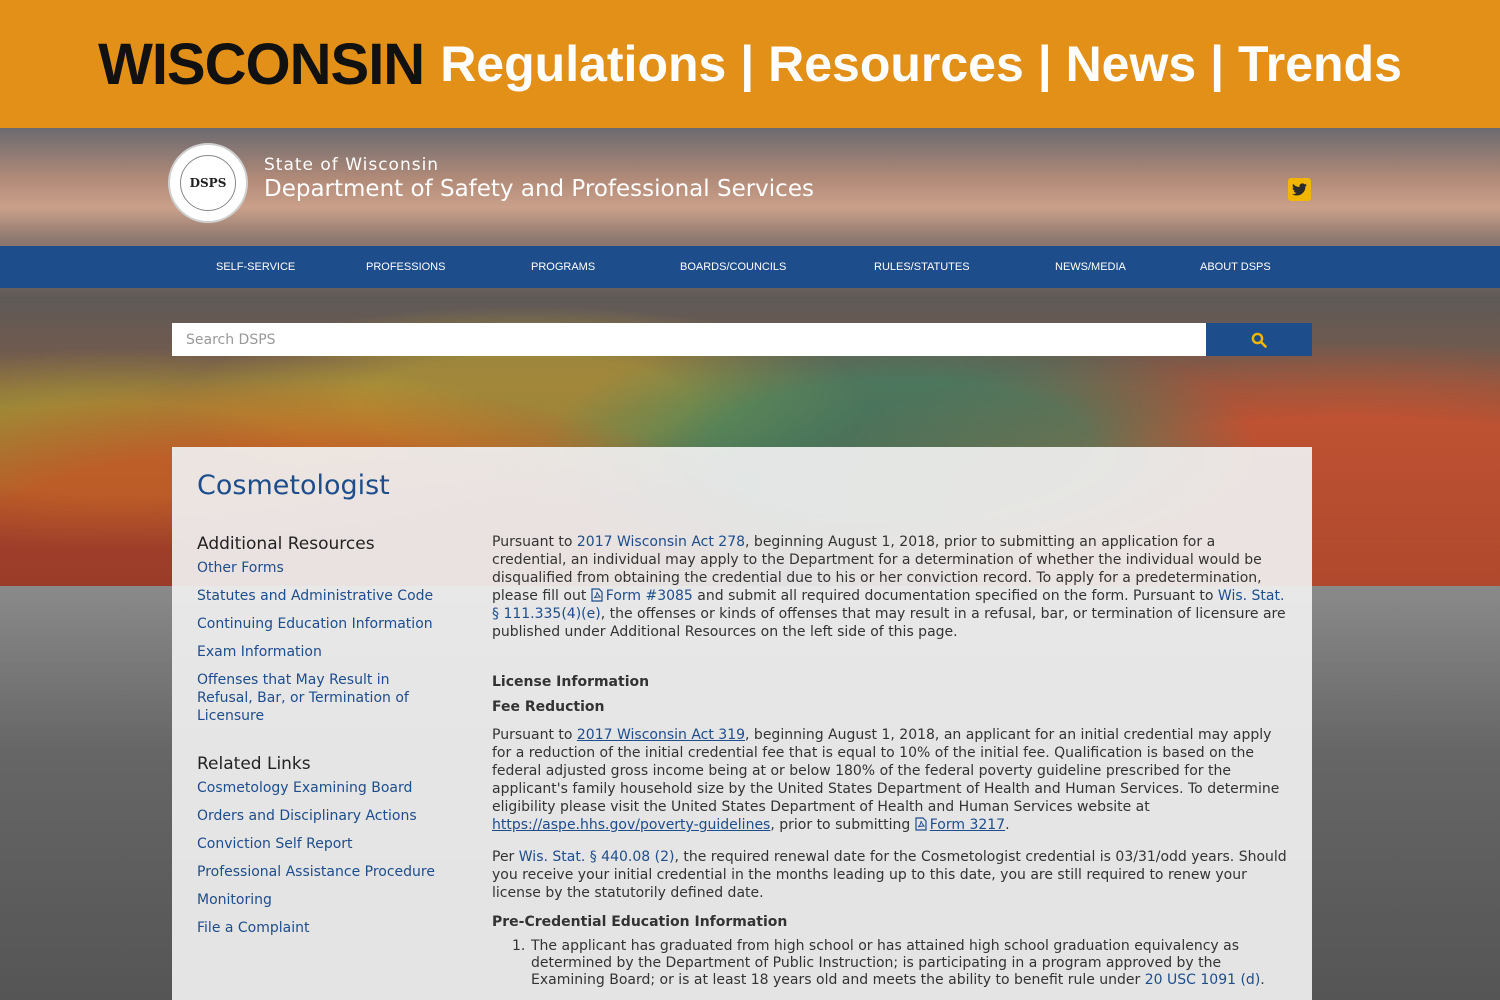 The width and height of the screenshot is (1500, 1000). I want to click on list-item-end: ., so click(1262, 980).